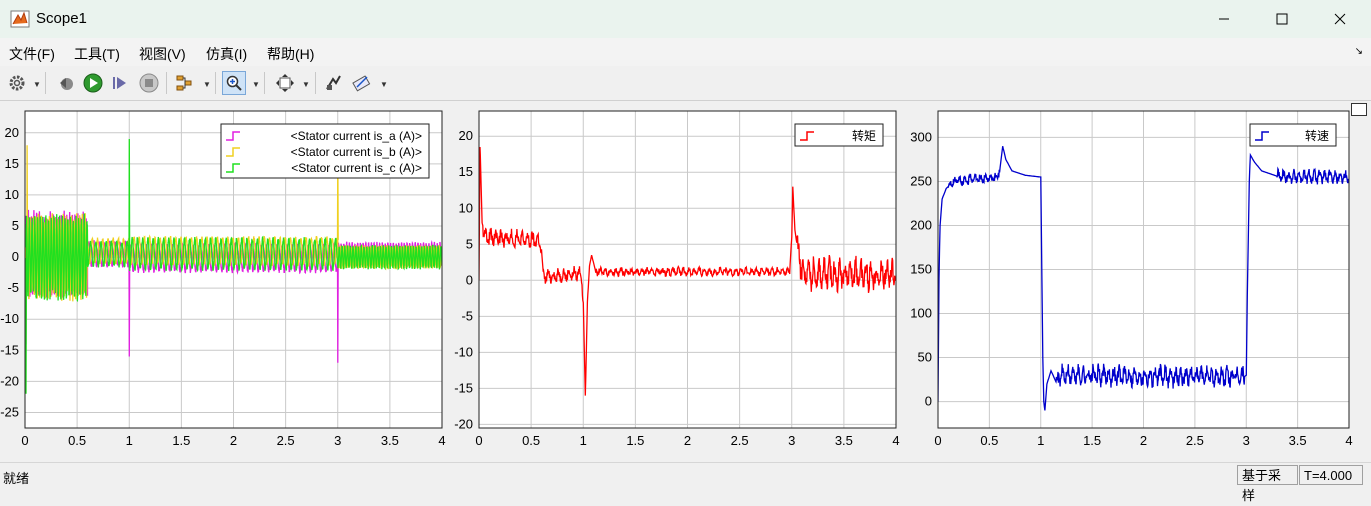 The image size is (1371, 506). I want to click on menu-help: 帮助(H), so click(290, 54).